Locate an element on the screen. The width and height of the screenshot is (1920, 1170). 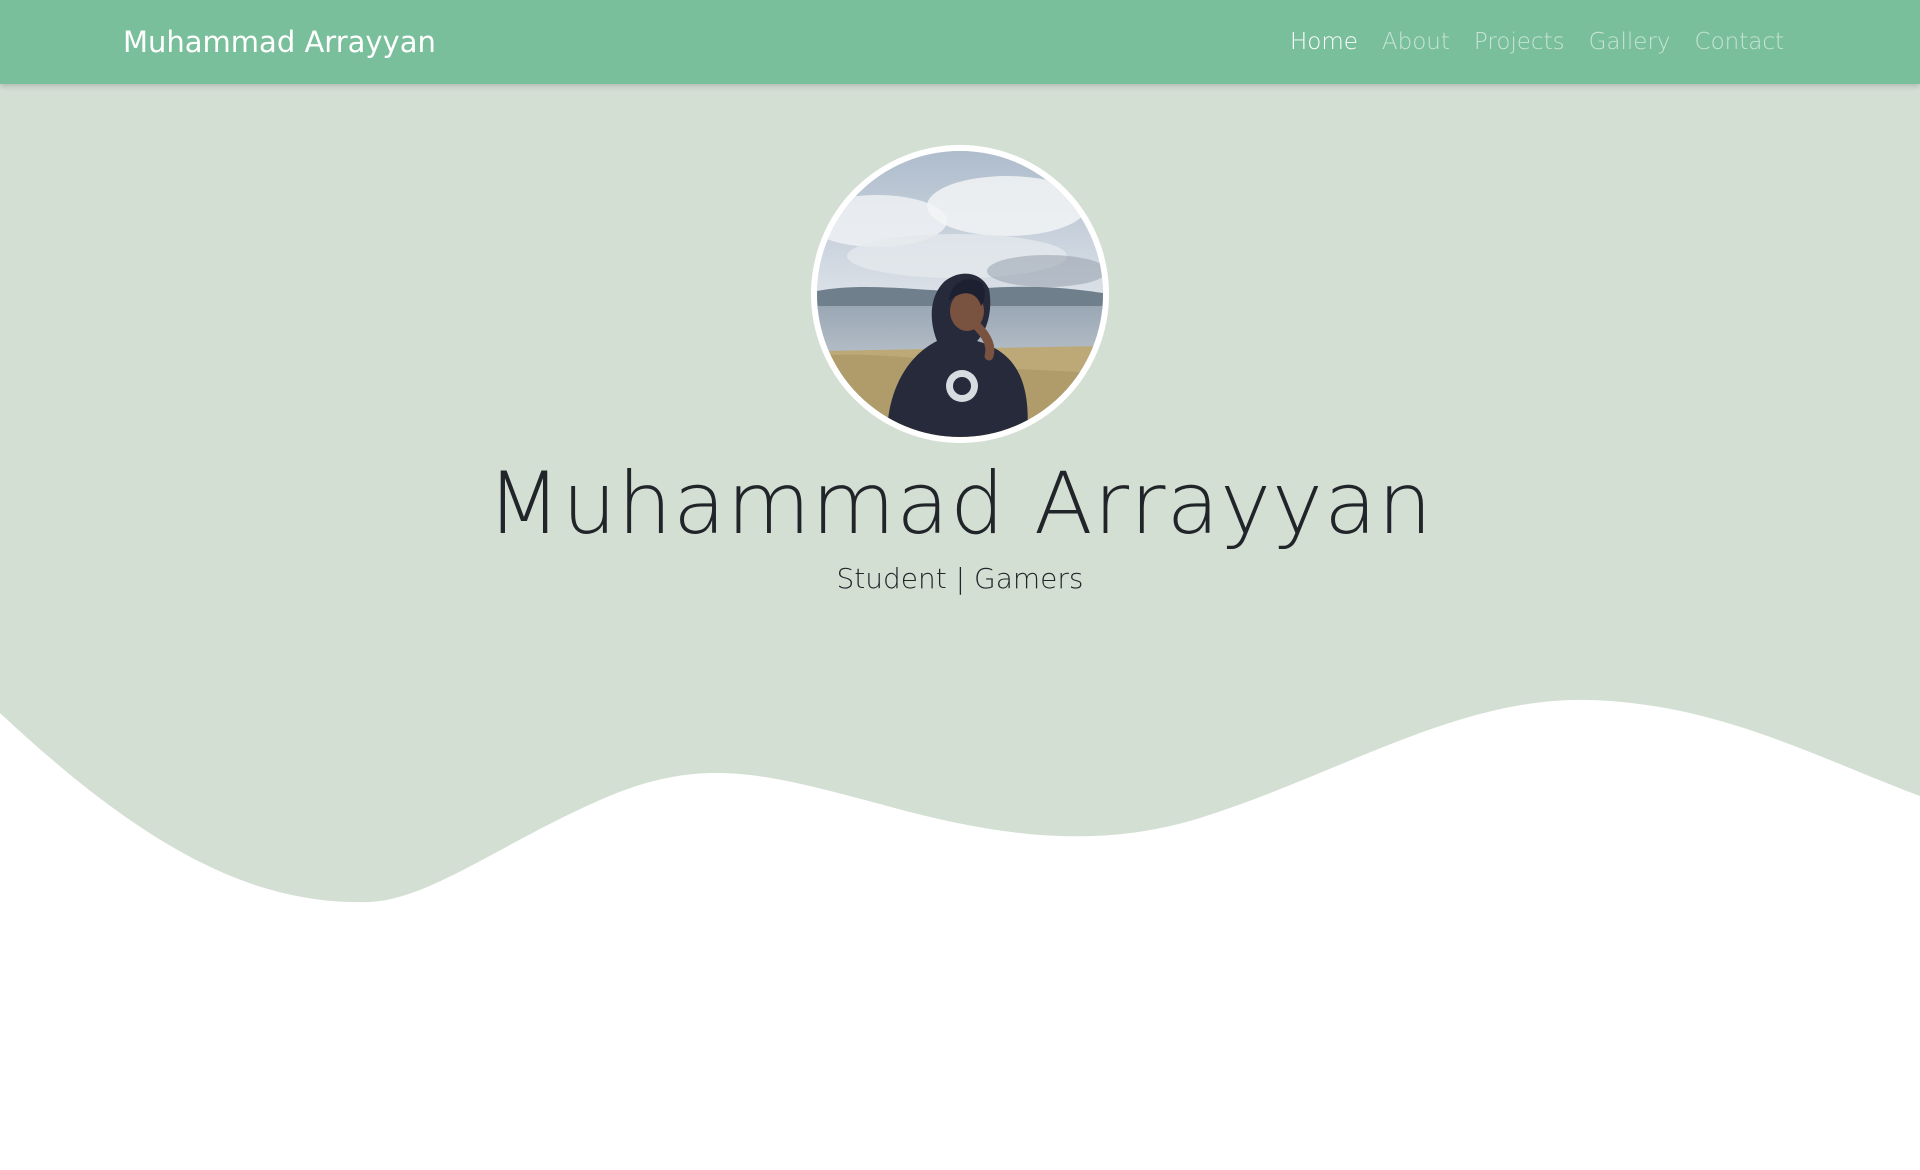
nav-link-projects: Projects is located at coordinates (1519, 42).